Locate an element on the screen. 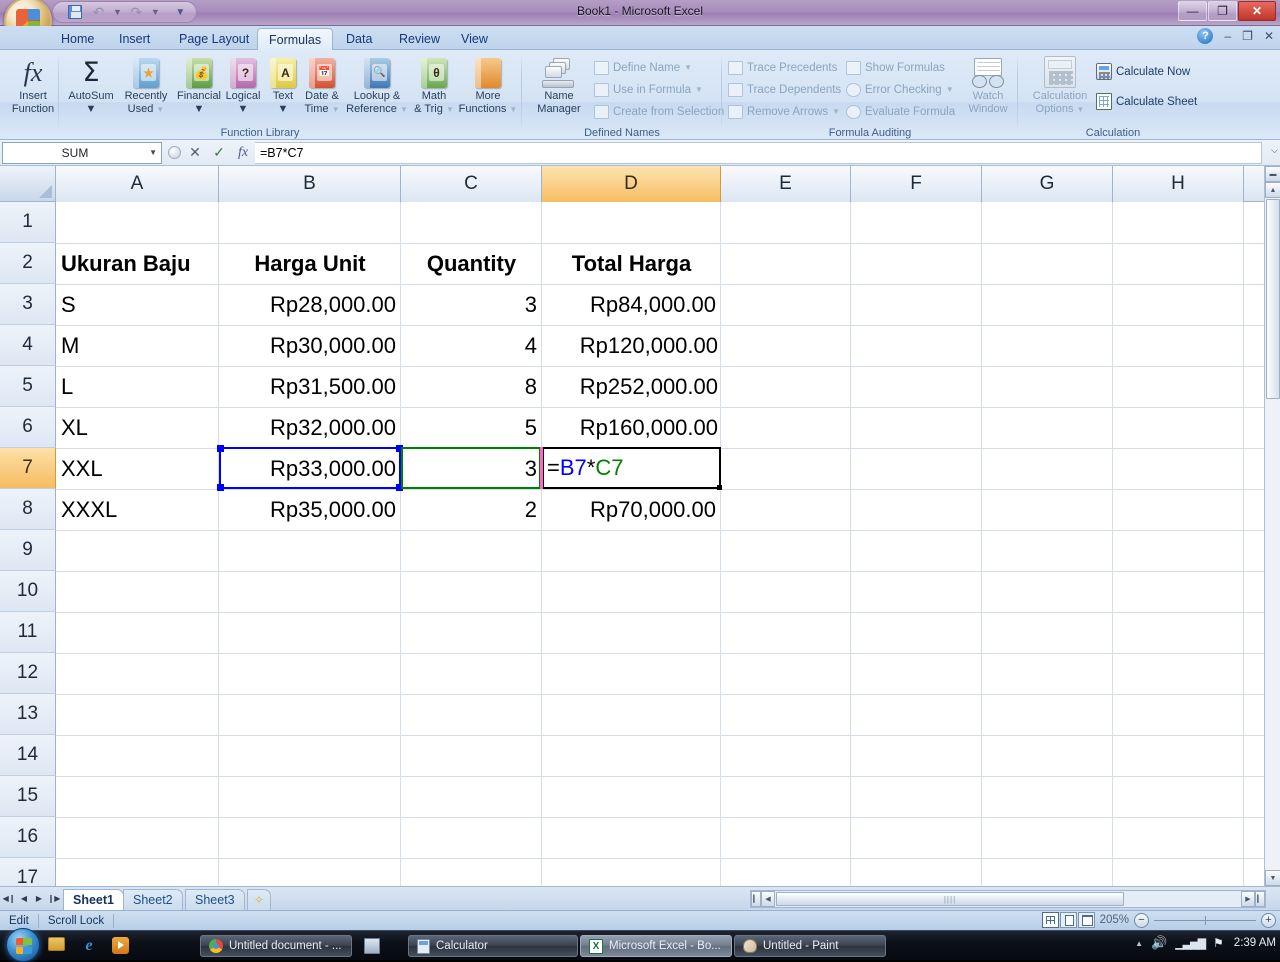  name-manager-button: Name Manager is located at coordinates (559, 84).